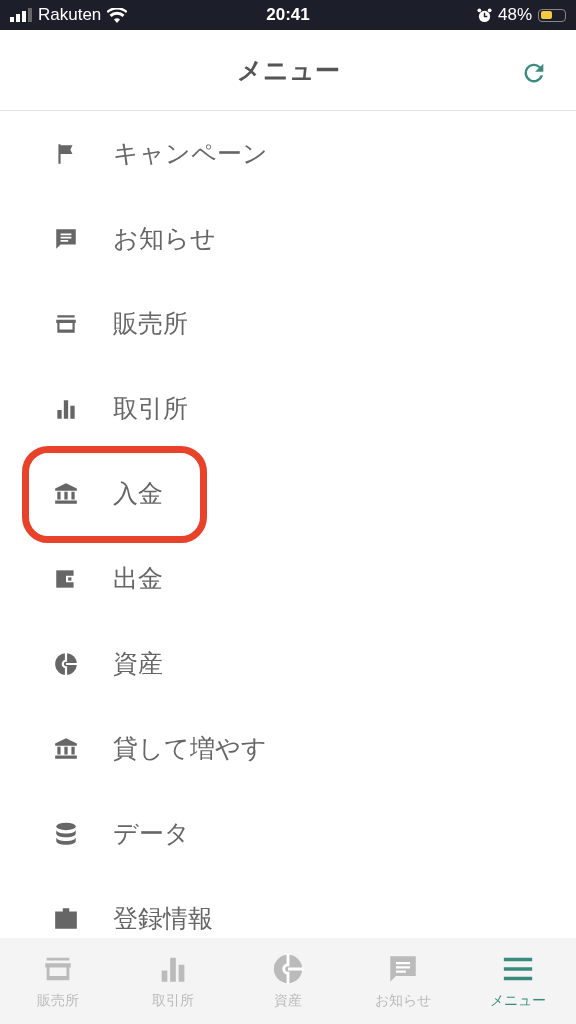 Image resolution: width=576 pixels, height=1024 pixels. What do you see at coordinates (150, 323) in the screenshot?
I see `menu-item: 販売所` at bounding box center [150, 323].